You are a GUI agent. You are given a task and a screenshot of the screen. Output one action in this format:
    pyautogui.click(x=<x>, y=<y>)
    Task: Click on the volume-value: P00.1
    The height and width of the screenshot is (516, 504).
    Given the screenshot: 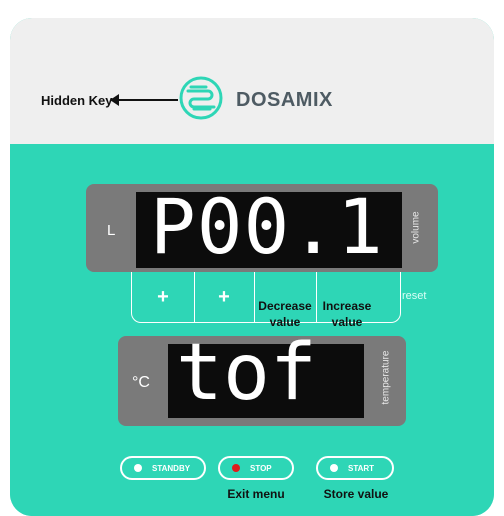 What is the action you would take?
    pyautogui.click(x=267, y=226)
    